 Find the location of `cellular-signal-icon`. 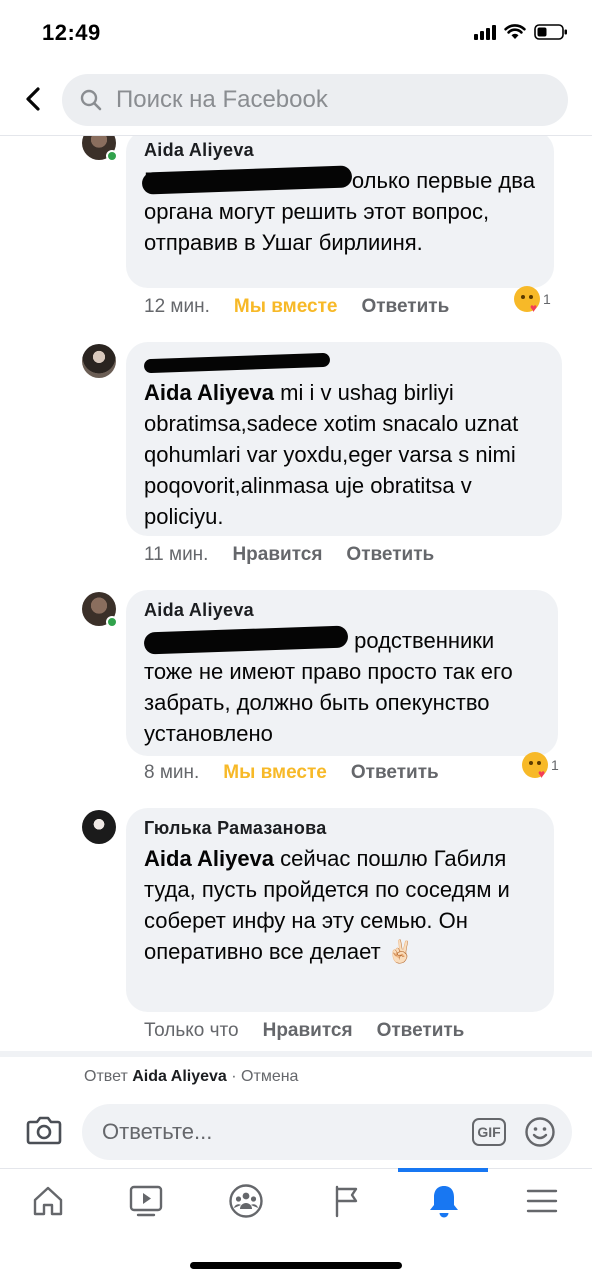

cellular-signal-icon is located at coordinates (485, 32).